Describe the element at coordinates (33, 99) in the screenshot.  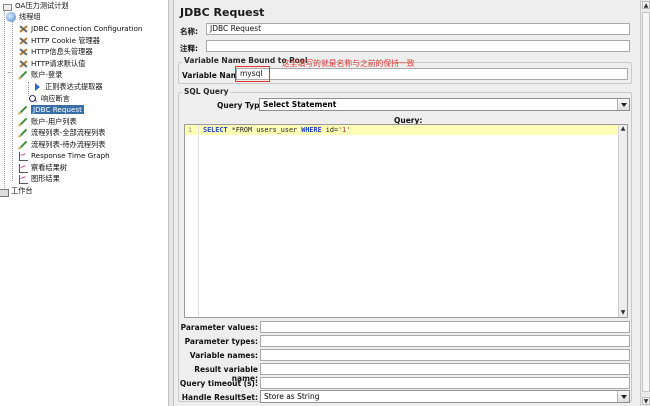
I see `assertion-icon` at that location.